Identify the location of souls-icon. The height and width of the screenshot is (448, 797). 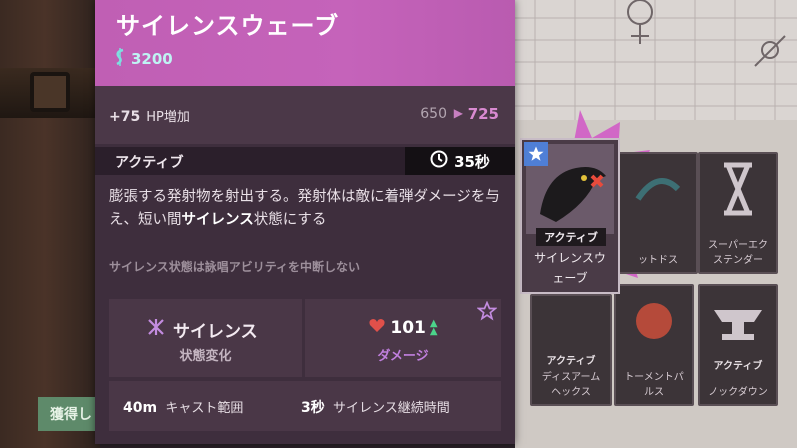
(120, 59).